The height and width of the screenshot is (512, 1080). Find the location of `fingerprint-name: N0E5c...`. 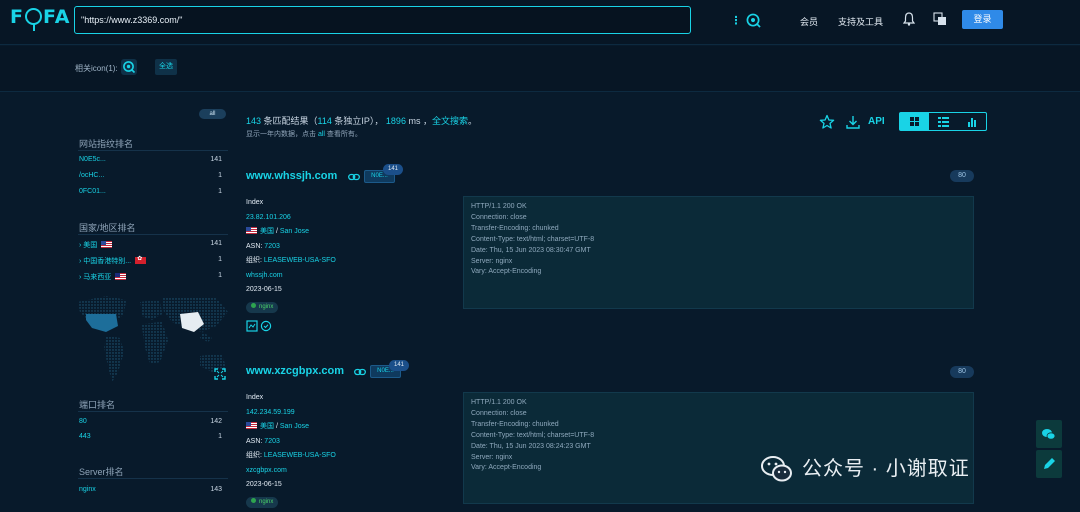

fingerprint-name: N0E5c... is located at coordinates (92, 159).